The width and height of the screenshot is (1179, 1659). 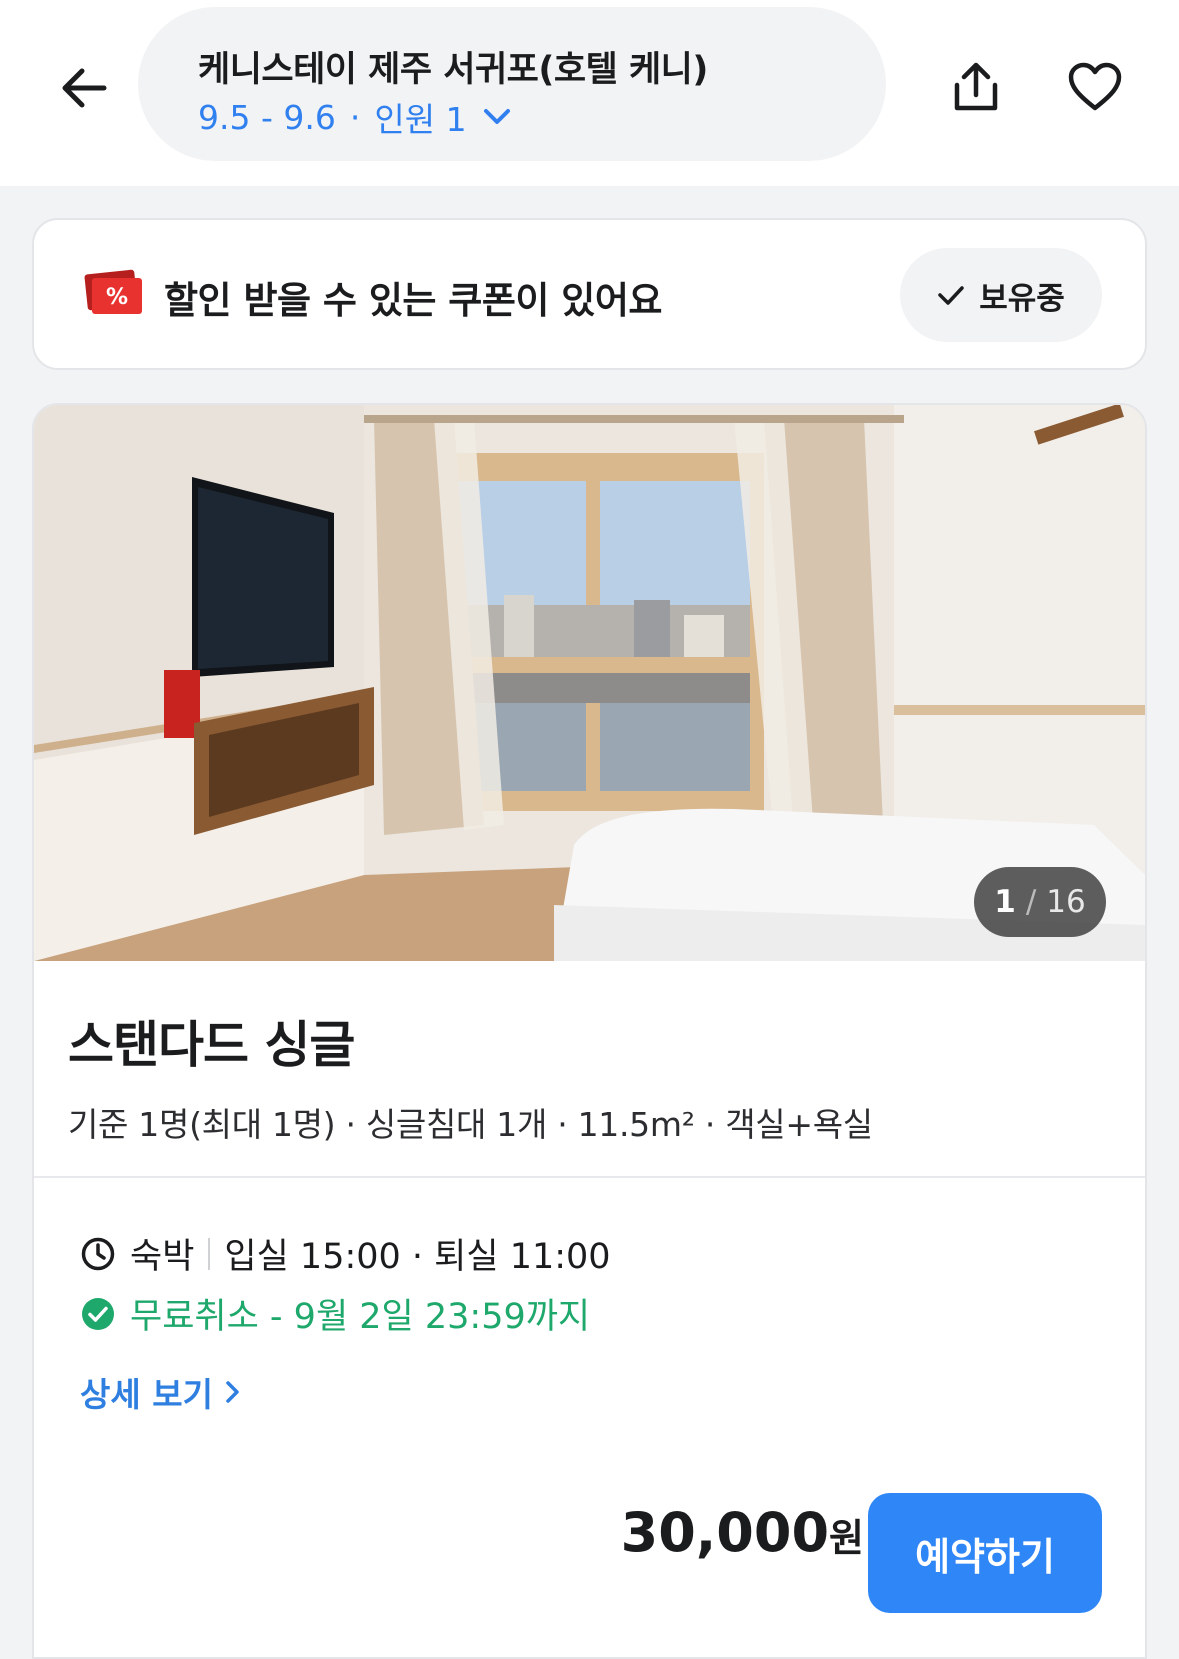 What do you see at coordinates (846, 1538) in the screenshot?
I see `price-unit: 원` at bounding box center [846, 1538].